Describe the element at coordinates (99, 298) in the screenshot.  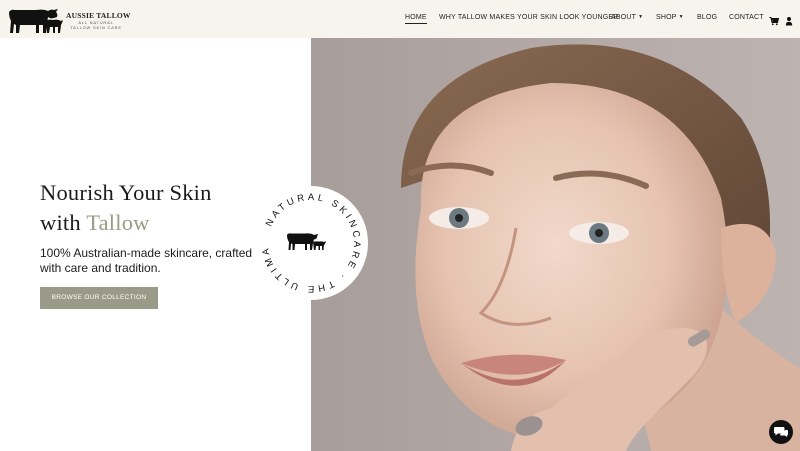
I see `browse-collection-button: BROWSE OUR COLLECTION` at that location.